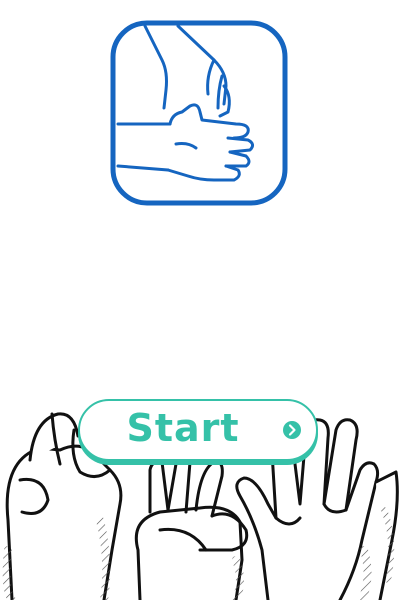 The height and width of the screenshot is (600, 400). I want to click on start-button: Start, so click(198, 430).